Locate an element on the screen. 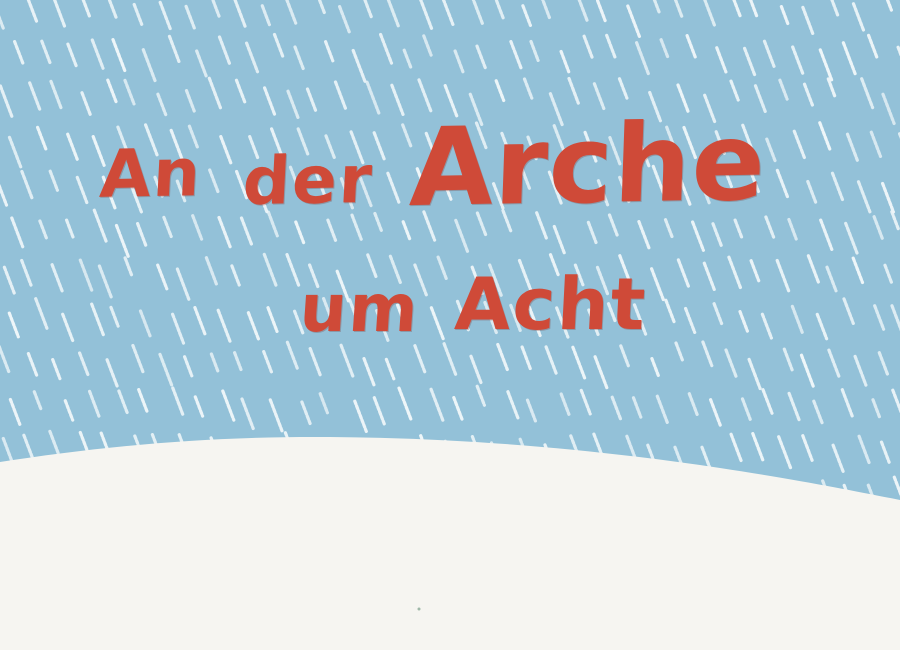 Image resolution: width=900 pixels, height=650 pixels. title-word-der: der is located at coordinates (308, 180).